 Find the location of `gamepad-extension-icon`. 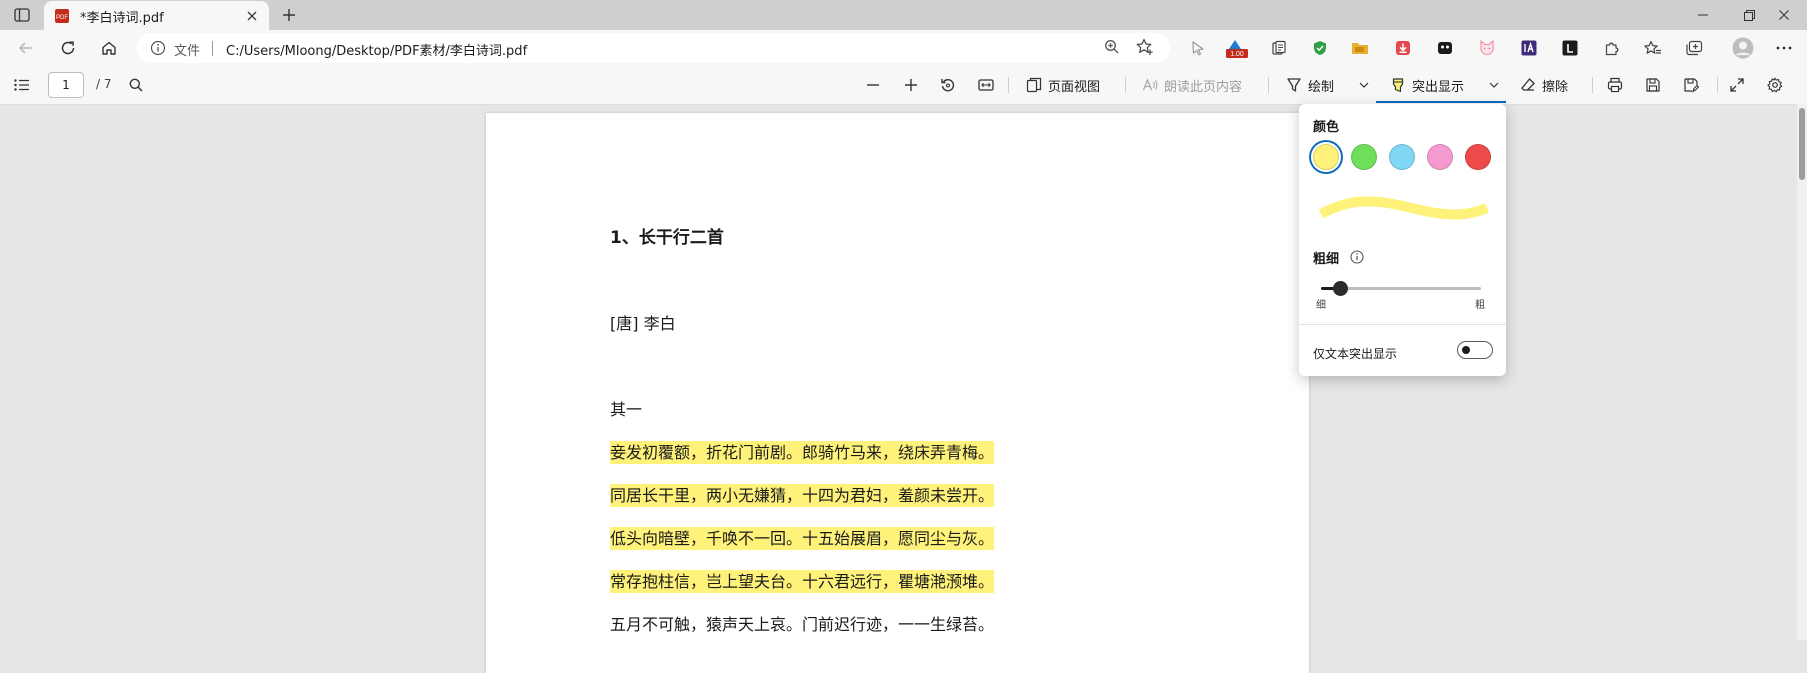

gamepad-extension-icon is located at coordinates (1445, 48).